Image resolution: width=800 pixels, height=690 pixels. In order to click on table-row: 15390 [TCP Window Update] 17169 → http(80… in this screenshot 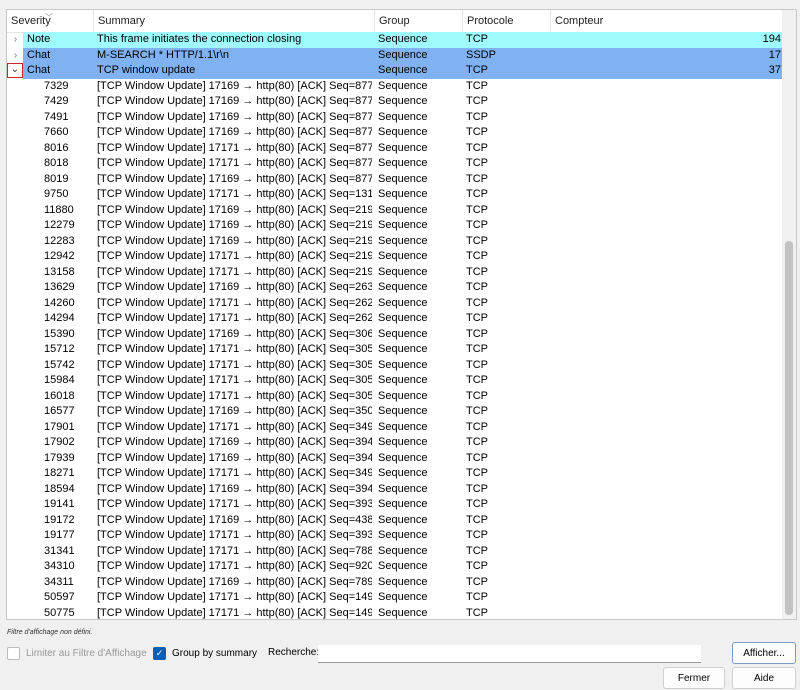, I will do `click(395, 335)`.